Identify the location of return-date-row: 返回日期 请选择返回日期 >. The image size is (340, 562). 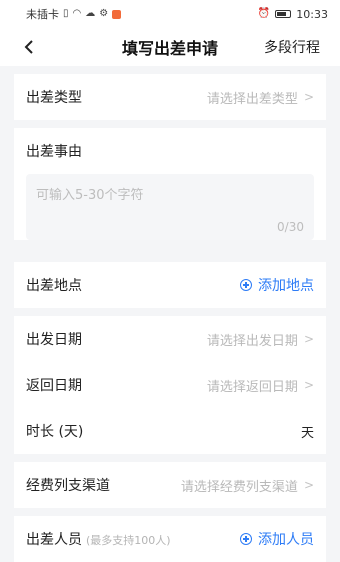
(170, 385).